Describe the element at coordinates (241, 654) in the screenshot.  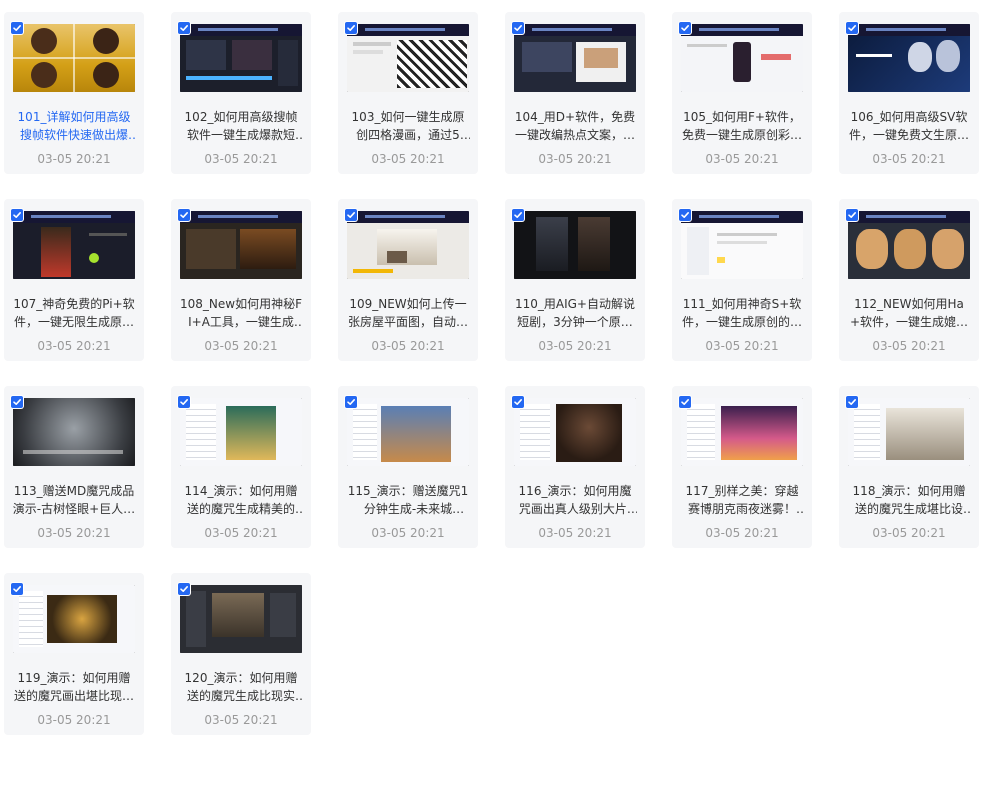
I see `file-card: 120_演示：如何用赠送的魔咒生成比现实还… 03-05 20:21` at that location.